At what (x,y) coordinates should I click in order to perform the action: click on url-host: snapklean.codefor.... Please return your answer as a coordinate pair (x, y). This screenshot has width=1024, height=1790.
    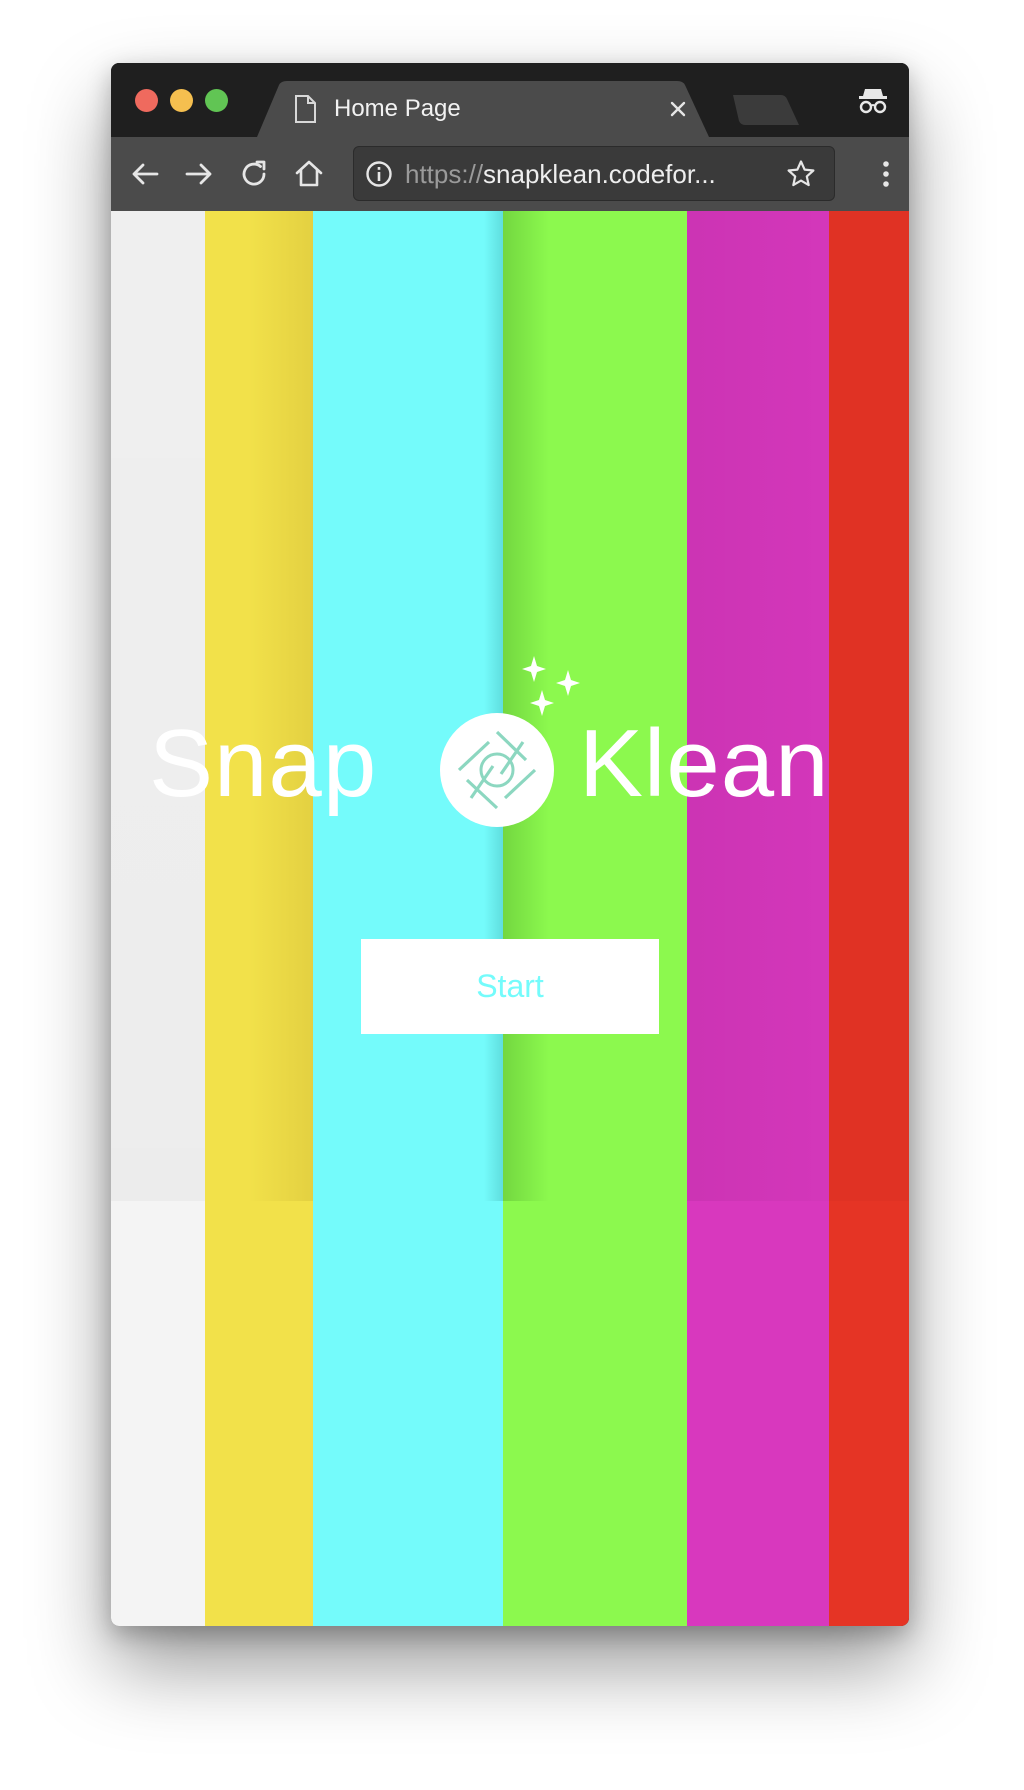
    Looking at the image, I should click on (599, 174).